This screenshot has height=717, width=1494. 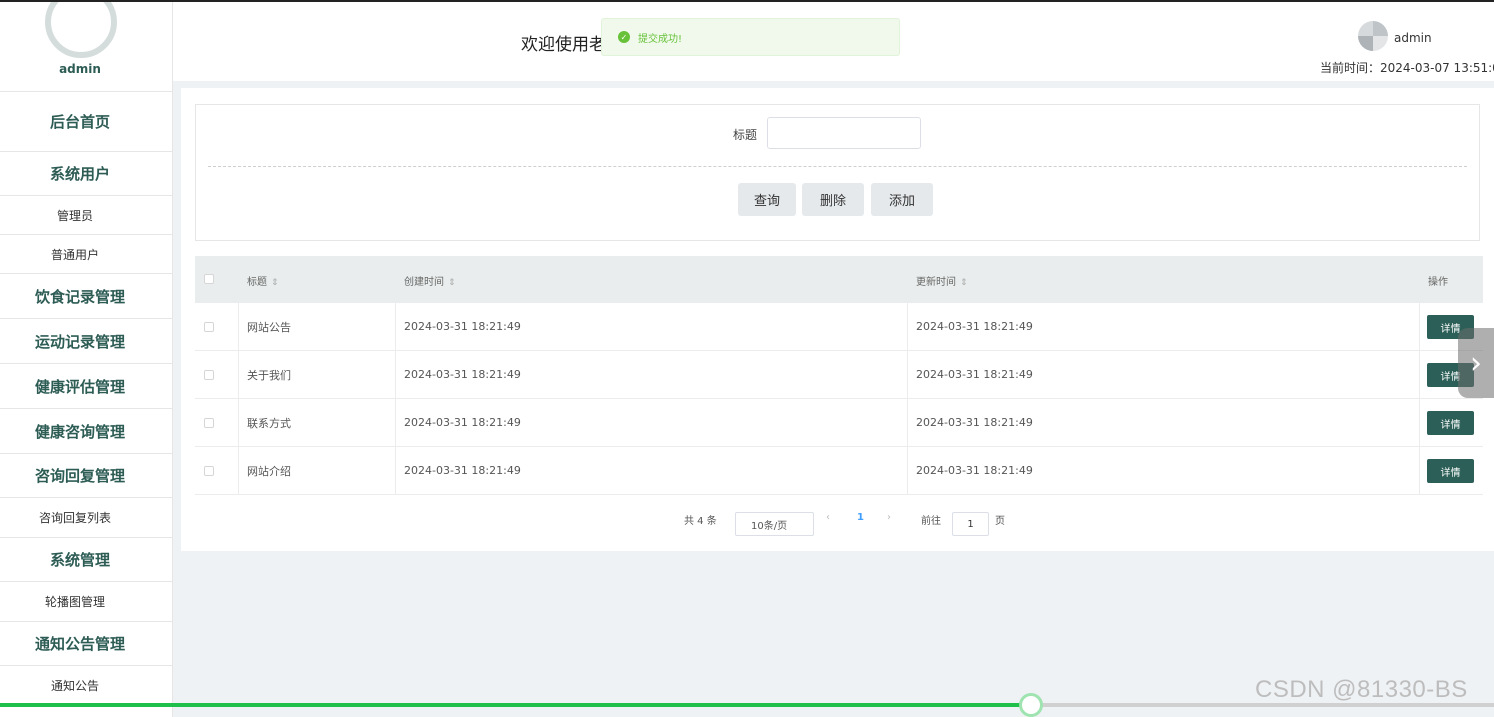 What do you see at coordinates (745, 135) in the screenshot?
I see `title-field-label: 标题` at bounding box center [745, 135].